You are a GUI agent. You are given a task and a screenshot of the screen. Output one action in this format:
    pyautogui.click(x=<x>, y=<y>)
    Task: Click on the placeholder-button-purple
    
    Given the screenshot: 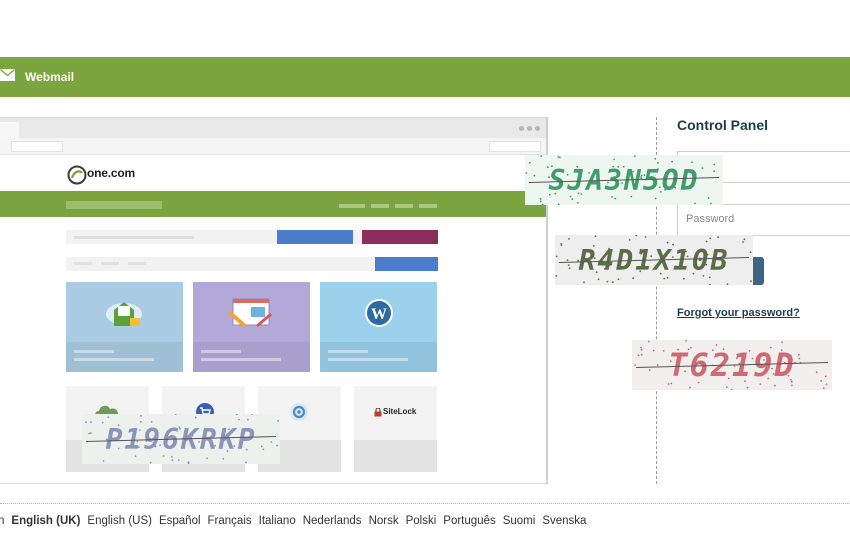 What is the action you would take?
    pyautogui.click(x=400, y=237)
    